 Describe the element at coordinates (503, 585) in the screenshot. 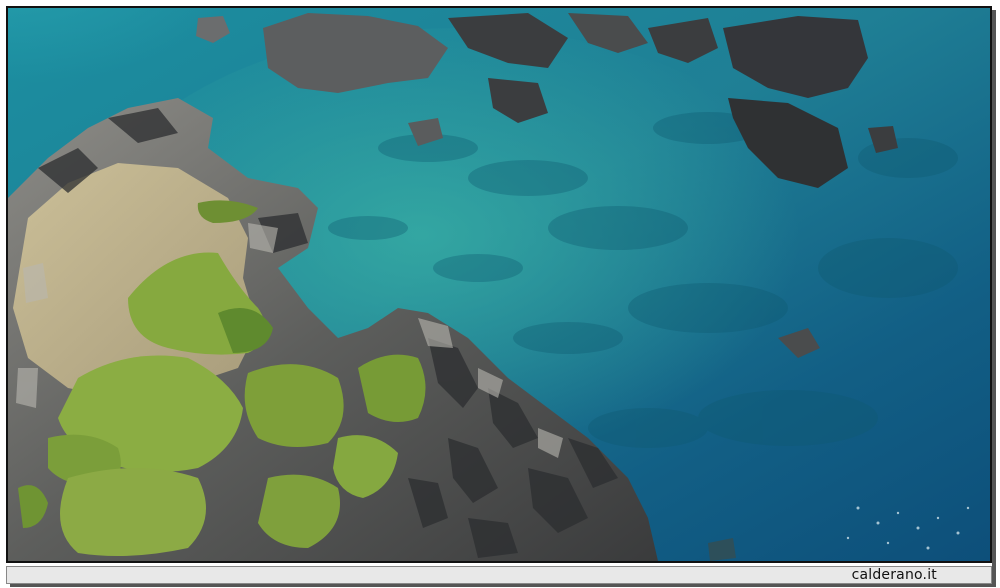

I see `frame-shadow-bottom` at that location.